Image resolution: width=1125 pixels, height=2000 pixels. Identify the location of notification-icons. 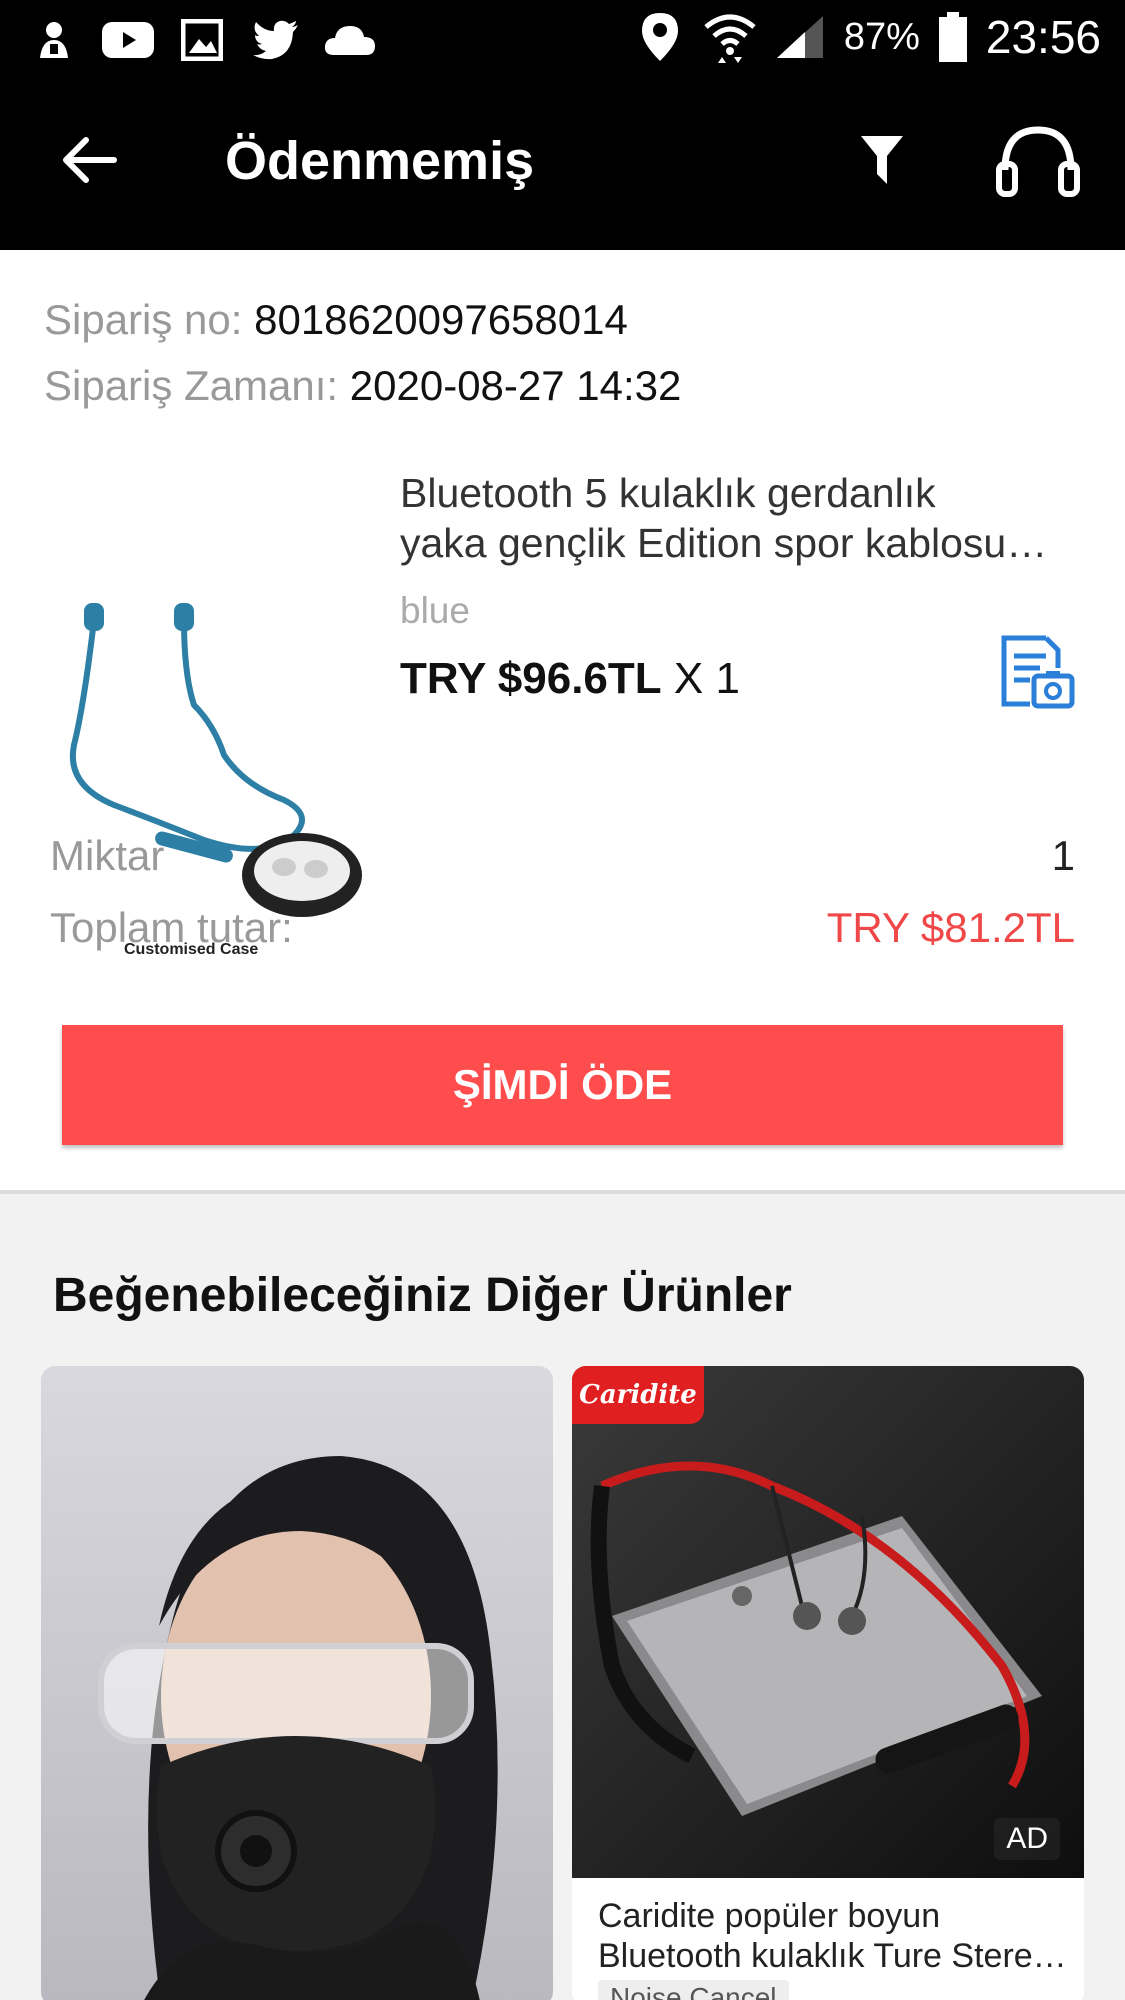
(202, 40).